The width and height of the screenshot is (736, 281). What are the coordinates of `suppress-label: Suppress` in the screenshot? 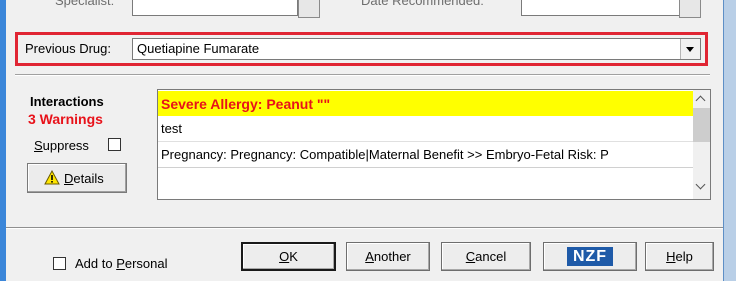 It's located at (61, 145).